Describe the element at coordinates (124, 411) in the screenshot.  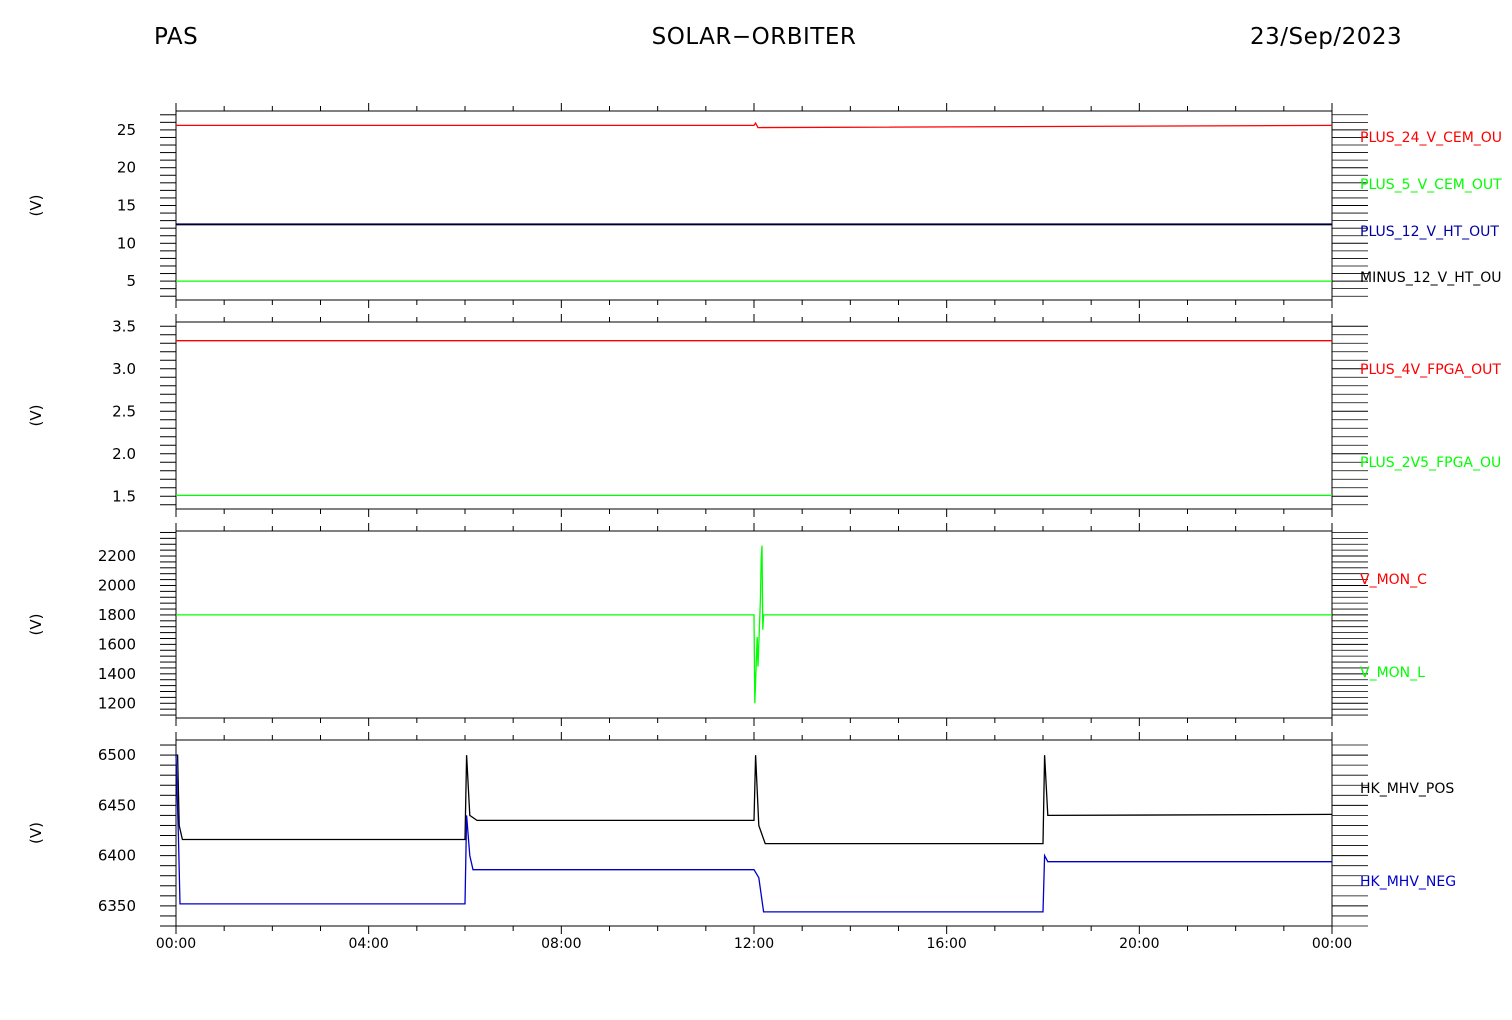
I see `y-tick-label: 2.5` at that location.